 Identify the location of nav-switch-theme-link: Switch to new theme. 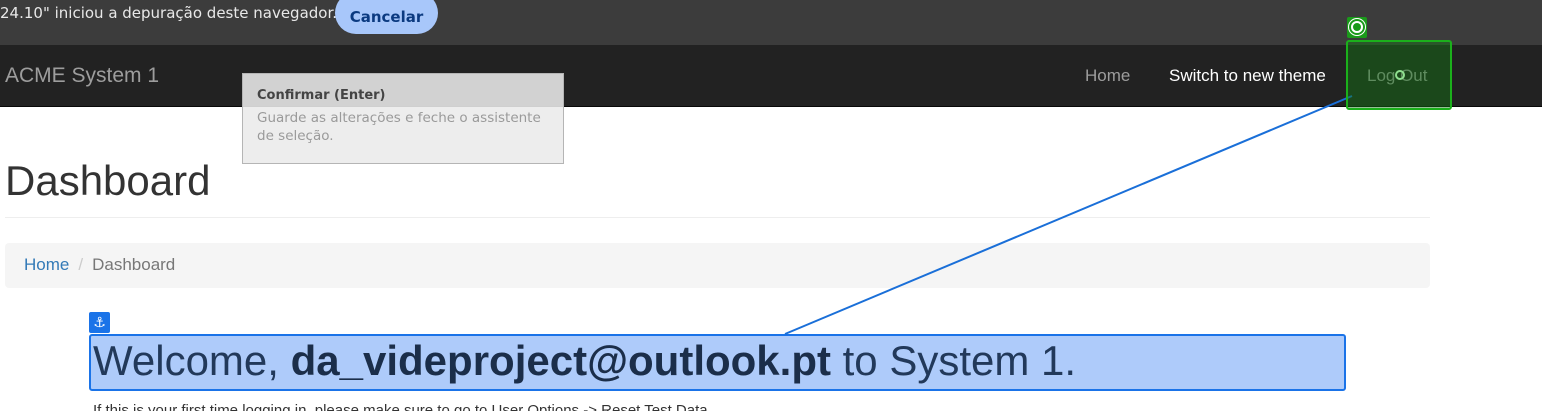
(1247, 76).